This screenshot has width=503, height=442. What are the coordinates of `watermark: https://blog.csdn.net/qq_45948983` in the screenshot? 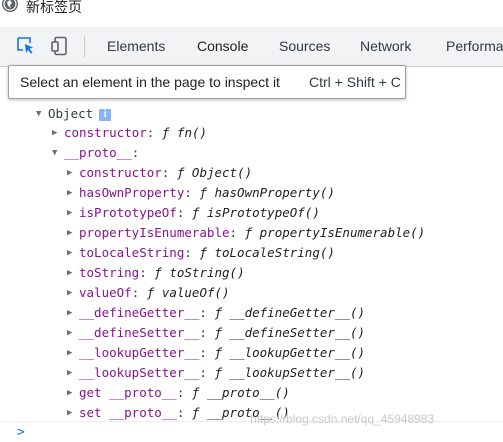 It's located at (342, 419).